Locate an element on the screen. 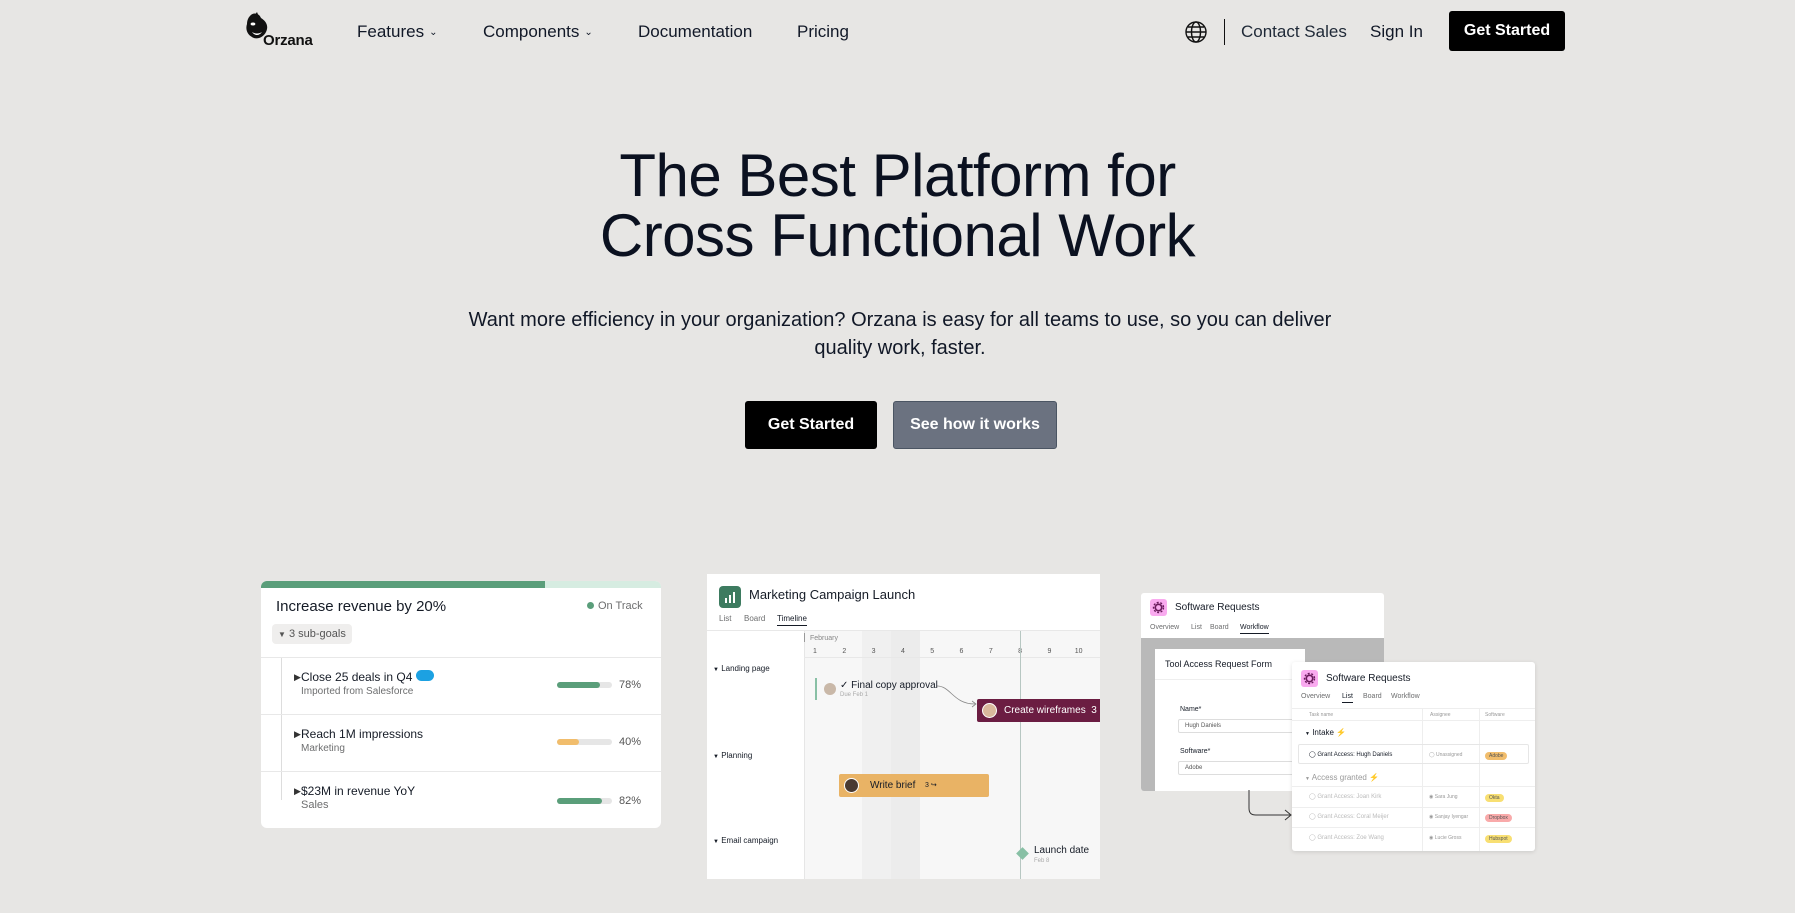 Image resolution: width=1795 pixels, height=913 pixels. nav-pricing: Pricing is located at coordinates (823, 32).